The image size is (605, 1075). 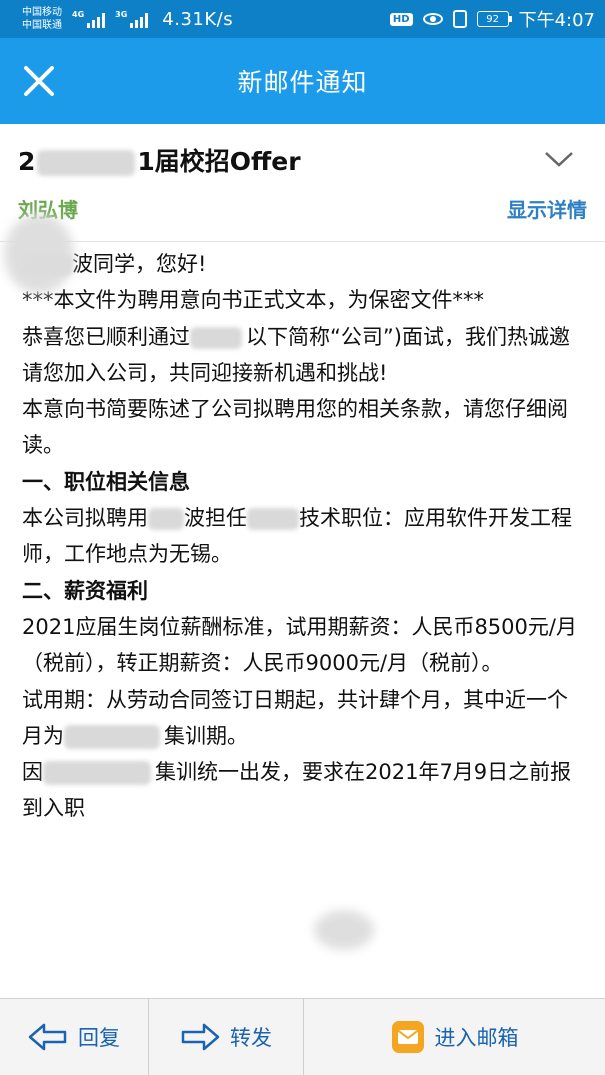 I want to click on chevron-down-icon, so click(x=559, y=159).